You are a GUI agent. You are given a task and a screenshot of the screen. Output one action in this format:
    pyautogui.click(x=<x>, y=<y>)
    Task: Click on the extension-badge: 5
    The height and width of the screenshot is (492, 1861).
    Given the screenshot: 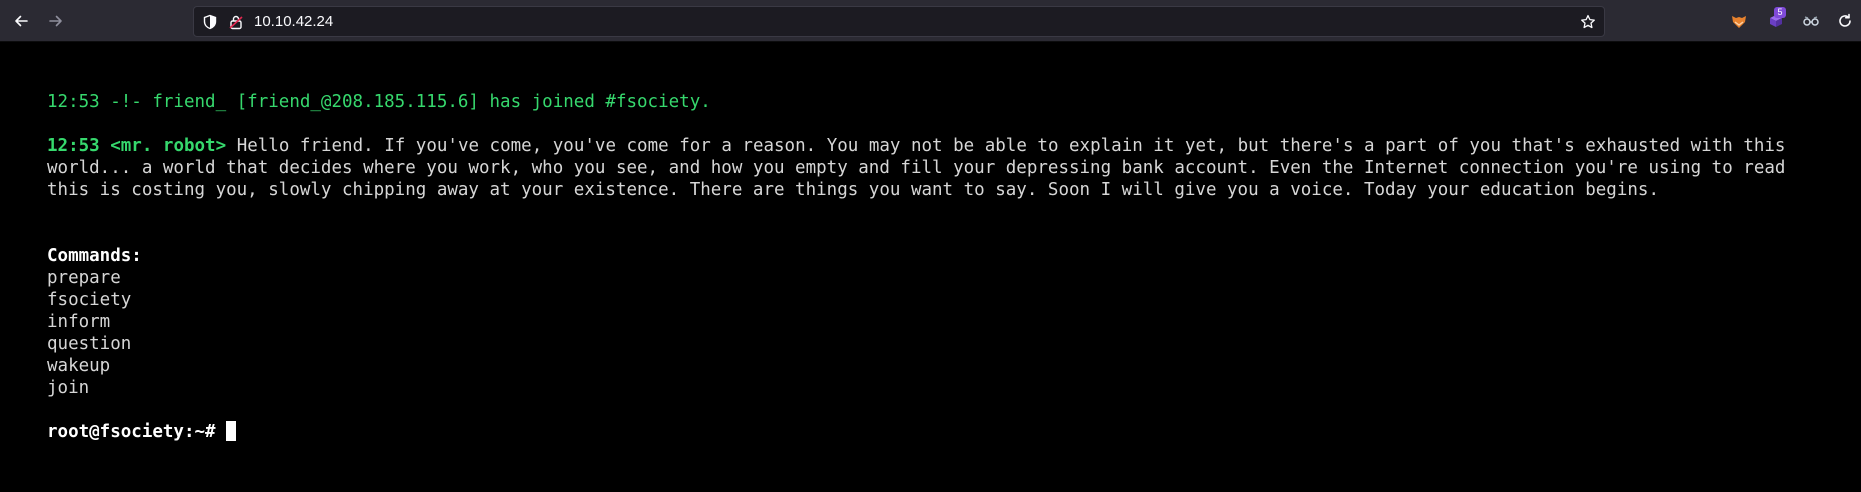 What is the action you would take?
    pyautogui.click(x=1780, y=12)
    